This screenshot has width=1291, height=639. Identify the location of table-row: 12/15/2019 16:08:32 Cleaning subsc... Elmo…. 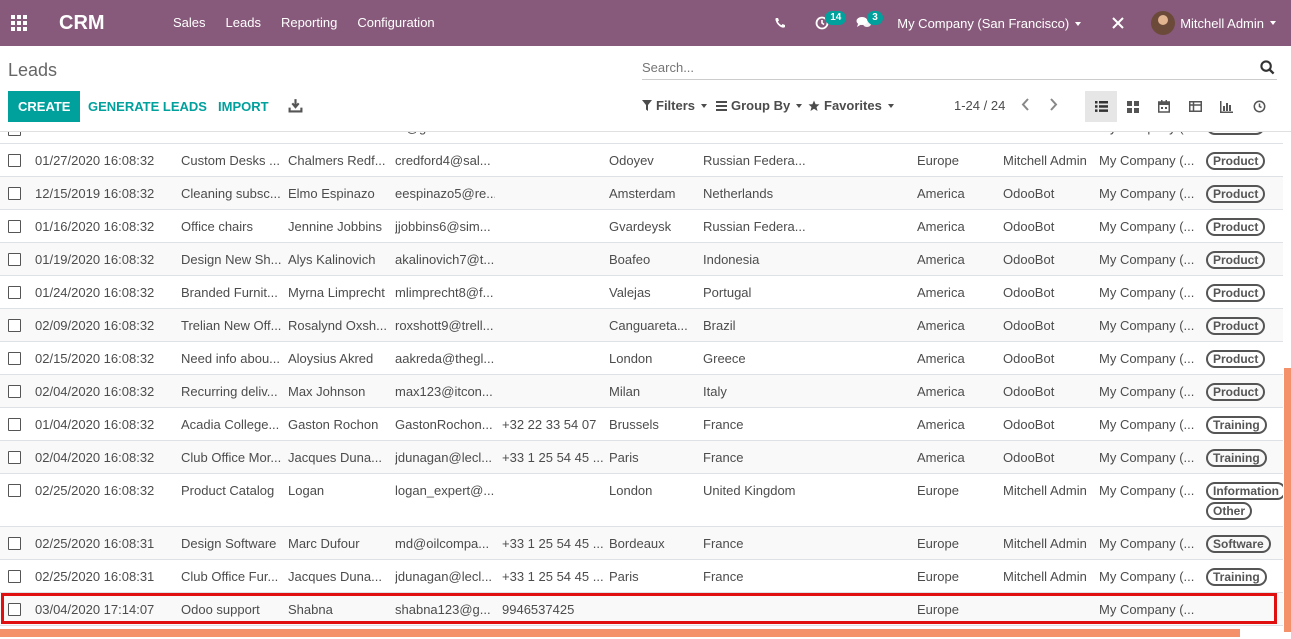
(641, 193).